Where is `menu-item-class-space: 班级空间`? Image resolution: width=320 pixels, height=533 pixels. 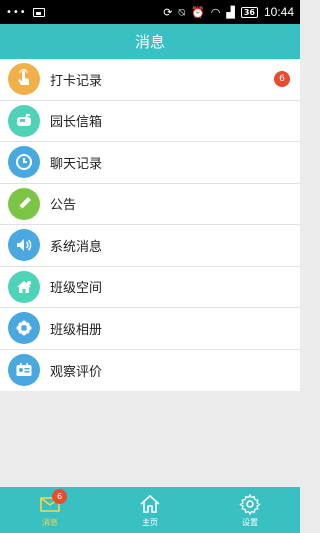 menu-item-class-space: 班级空间 is located at coordinates (150, 287).